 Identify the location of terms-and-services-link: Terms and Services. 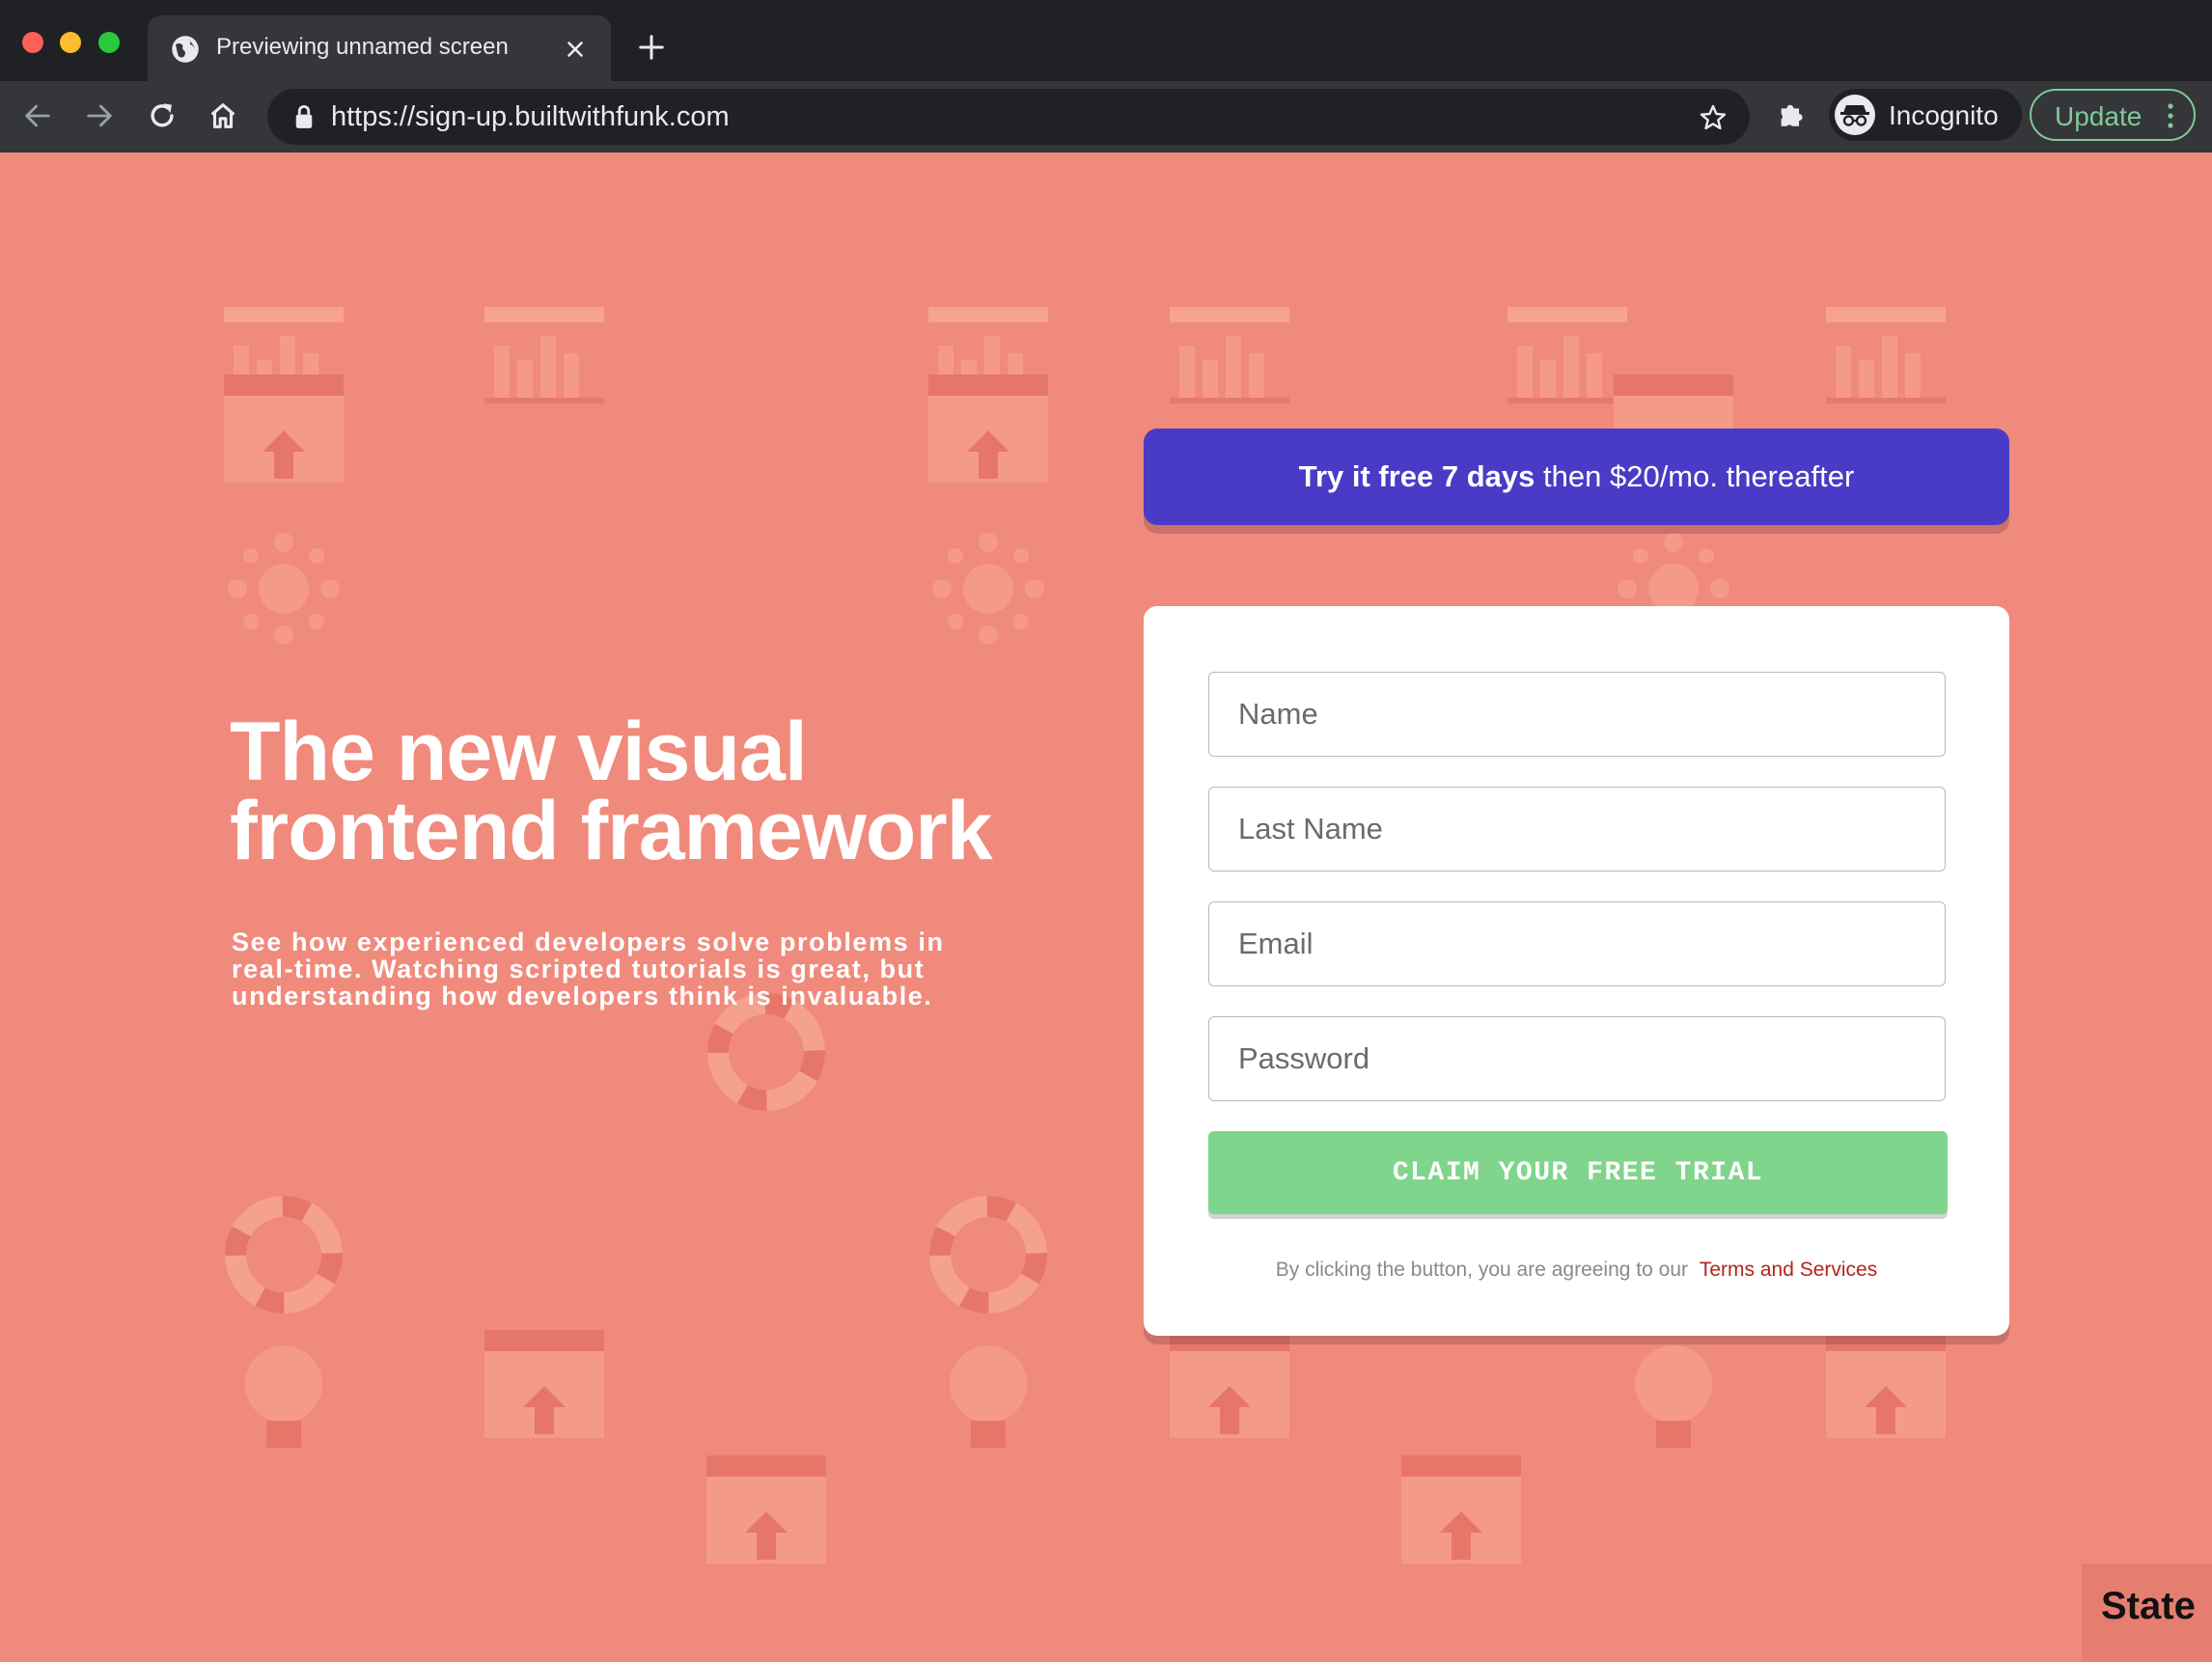
(1788, 1270).